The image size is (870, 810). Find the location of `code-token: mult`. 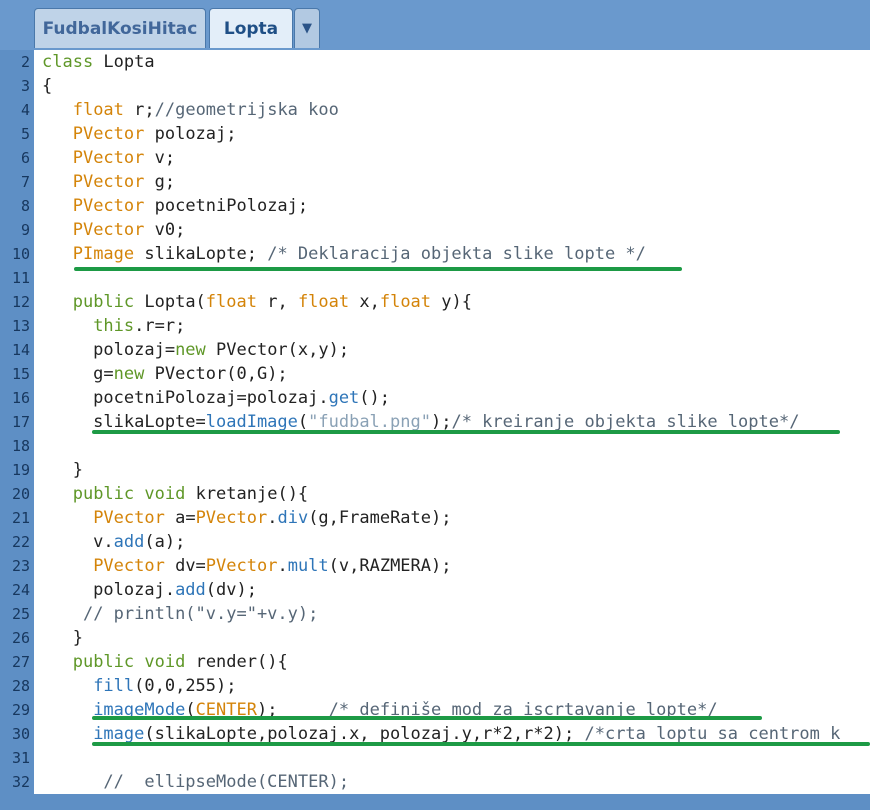

code-token: mult is located at coordinates (308, 566).